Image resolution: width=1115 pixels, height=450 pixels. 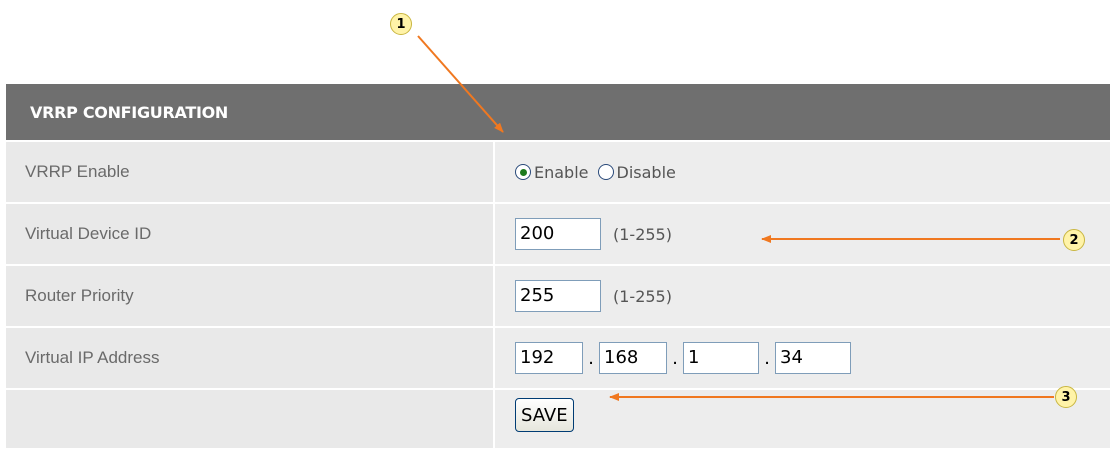 What do you see at coordinates (1066, 397) in the screenshot?
I see `callout-3-icon: 3` at bounding box center [1066, 397].